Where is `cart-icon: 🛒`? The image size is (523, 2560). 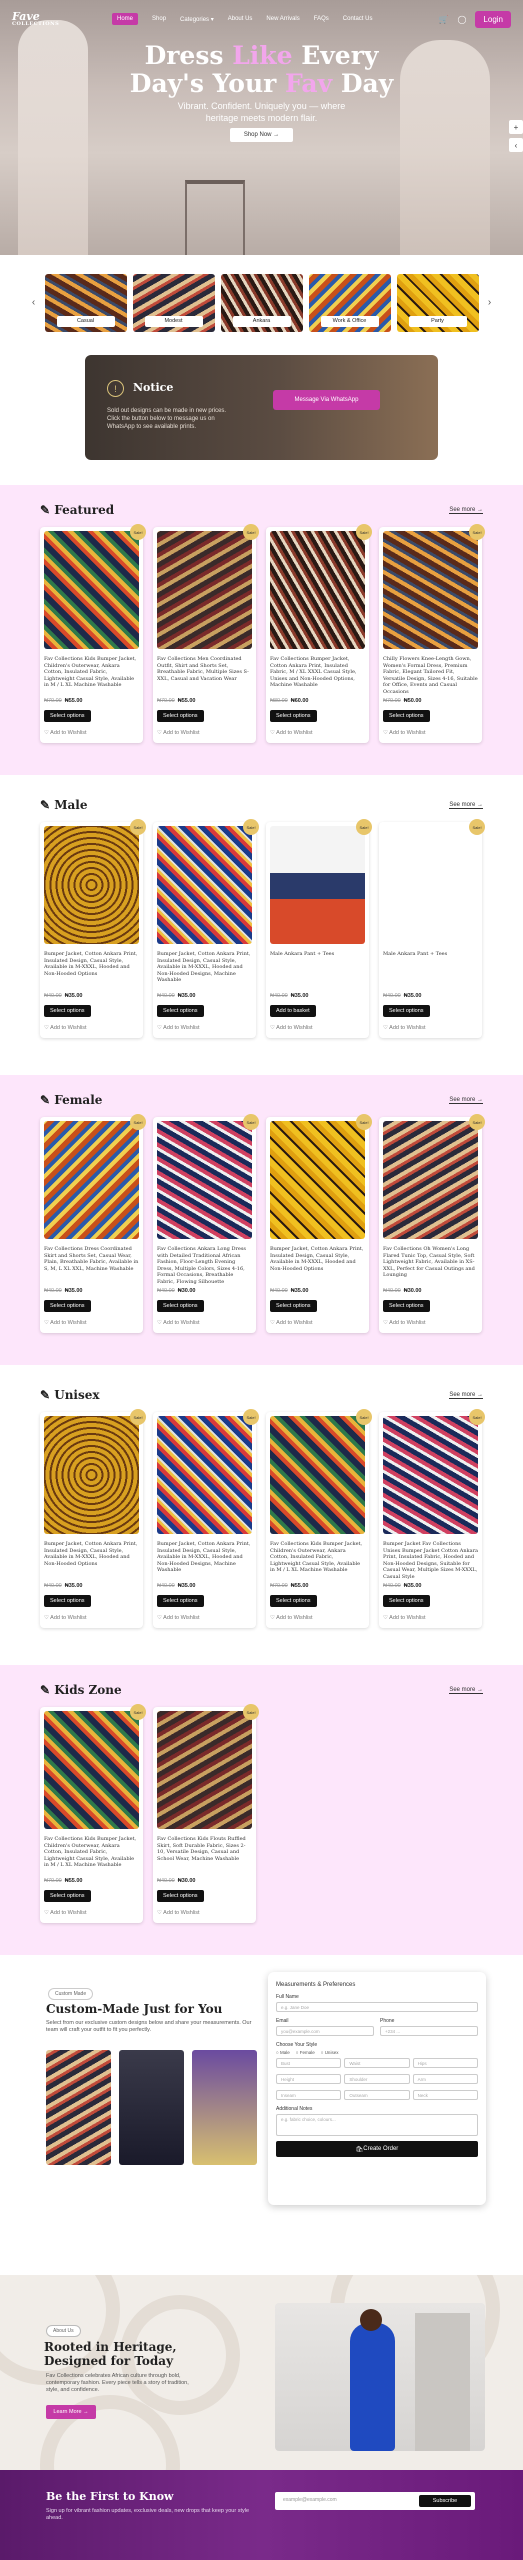 cart-icon: 🛒 is located at coordinates (444, 19).